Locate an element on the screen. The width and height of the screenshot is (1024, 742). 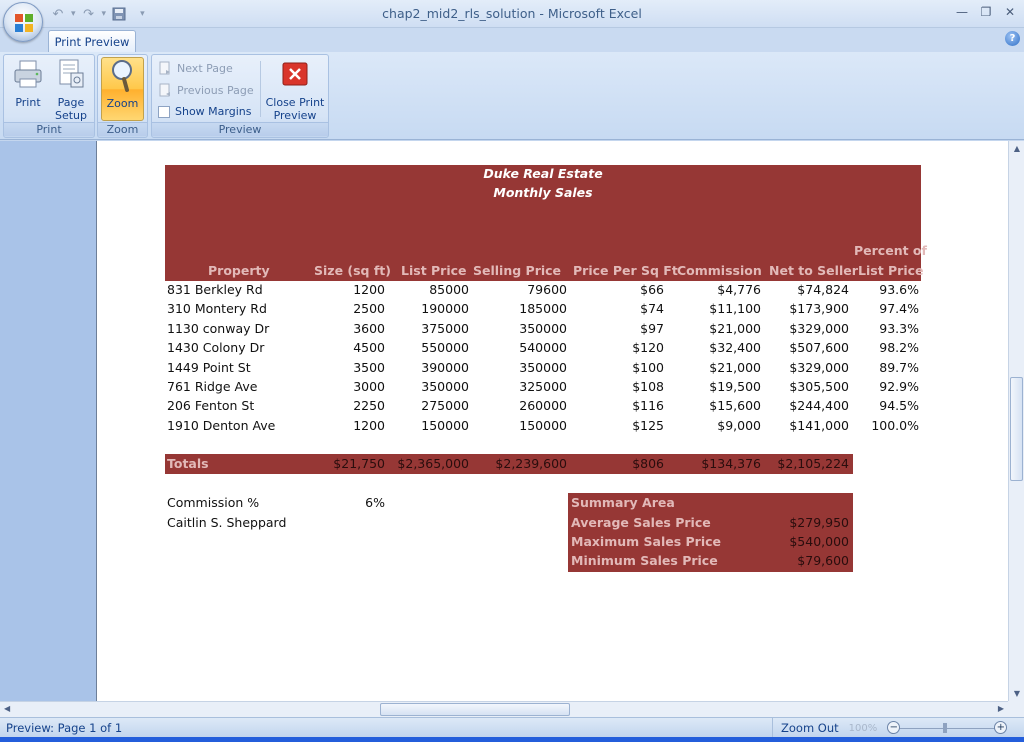
cell-selling-price: 260000 is located at coordinates (543, 405).